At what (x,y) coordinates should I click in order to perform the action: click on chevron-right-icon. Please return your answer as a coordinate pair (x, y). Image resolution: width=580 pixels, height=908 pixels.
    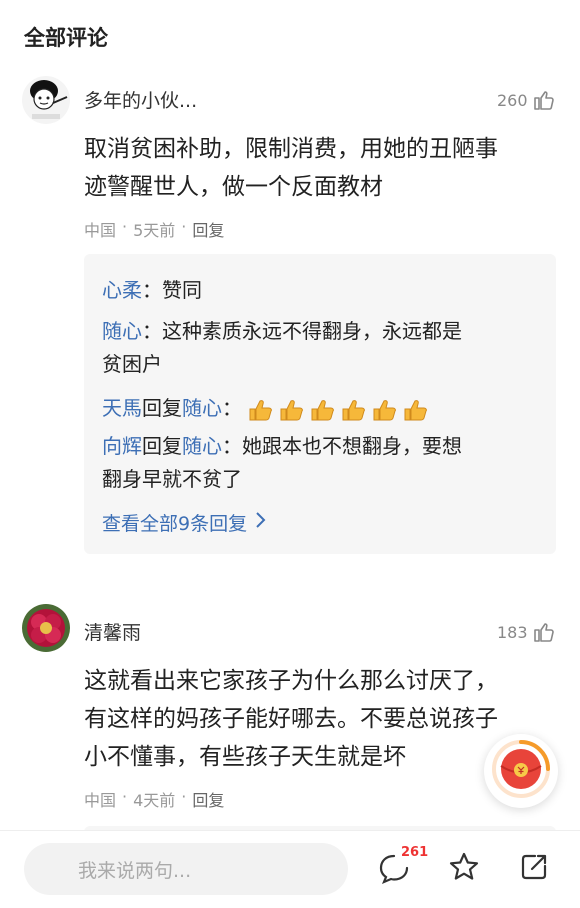
    Looking at the image, I should click on (261, 522).